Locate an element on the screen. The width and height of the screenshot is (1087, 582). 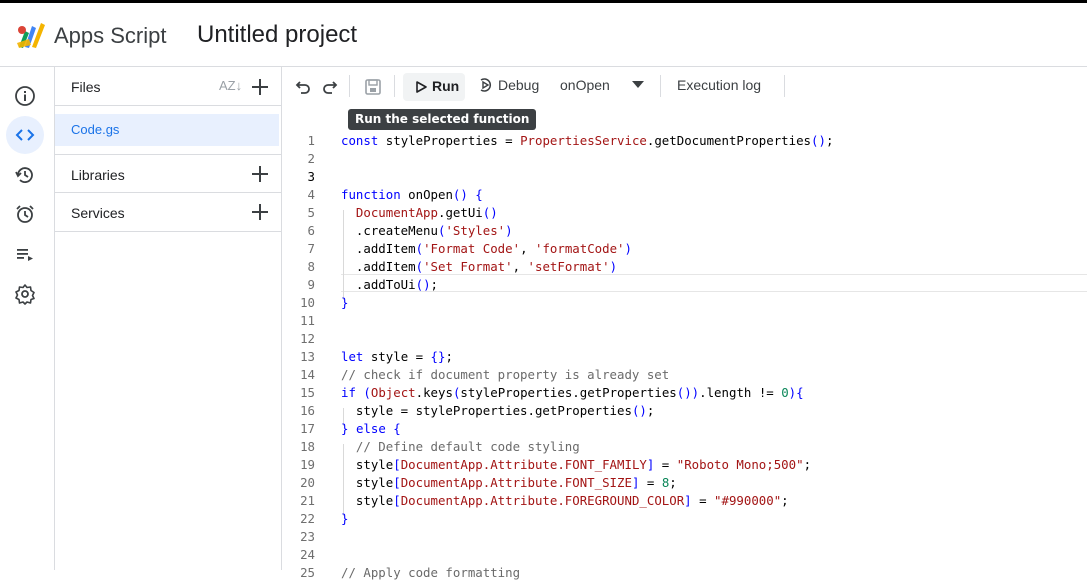
code-line: 11 is located at coordinates (684, 321).